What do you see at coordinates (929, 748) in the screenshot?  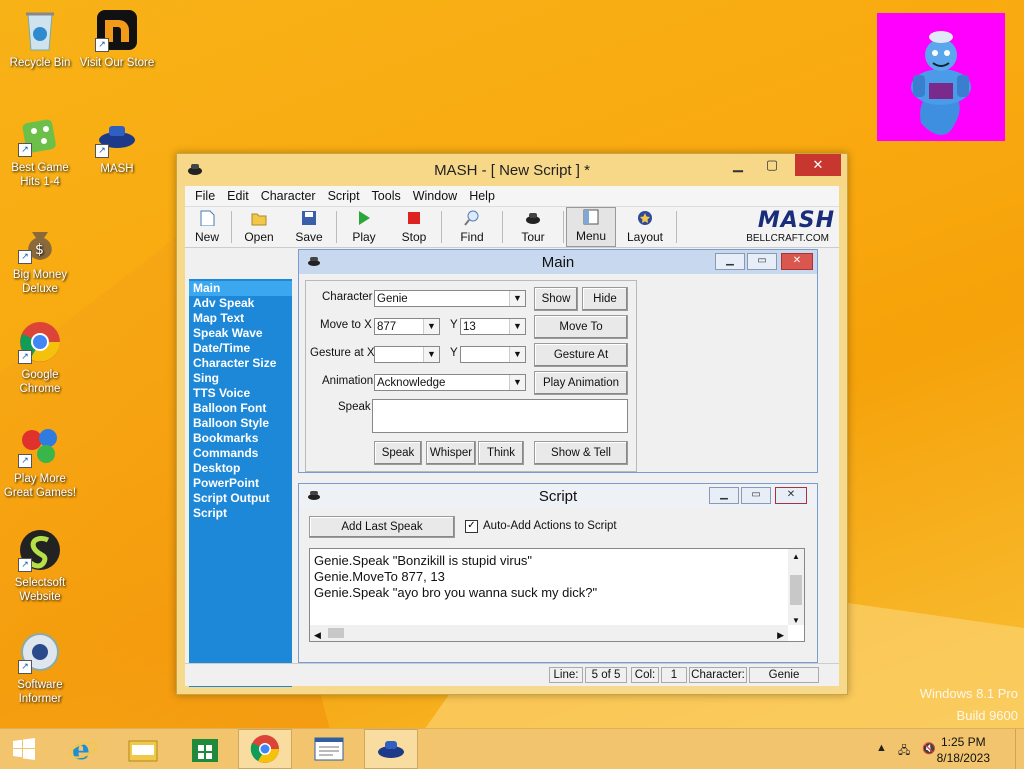 I see `volume-muted-icon: 🔇` at bounding box center [929, 748].